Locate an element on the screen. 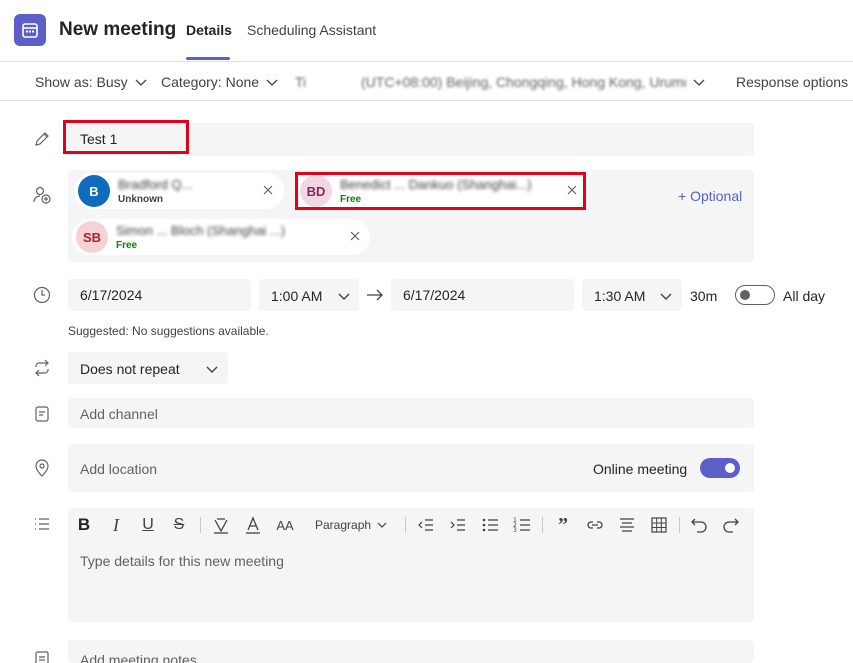 The image size is (853, 663). italic-button: I is located at coordinates (116, 525).